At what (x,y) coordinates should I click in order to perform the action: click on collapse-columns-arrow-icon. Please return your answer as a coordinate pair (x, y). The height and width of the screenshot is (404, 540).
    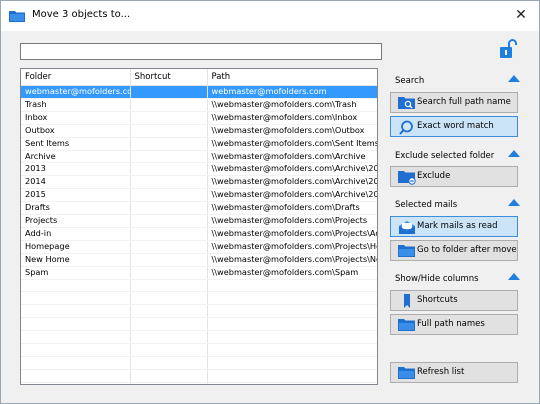
    Looking at the image, I should click on (514, 276).